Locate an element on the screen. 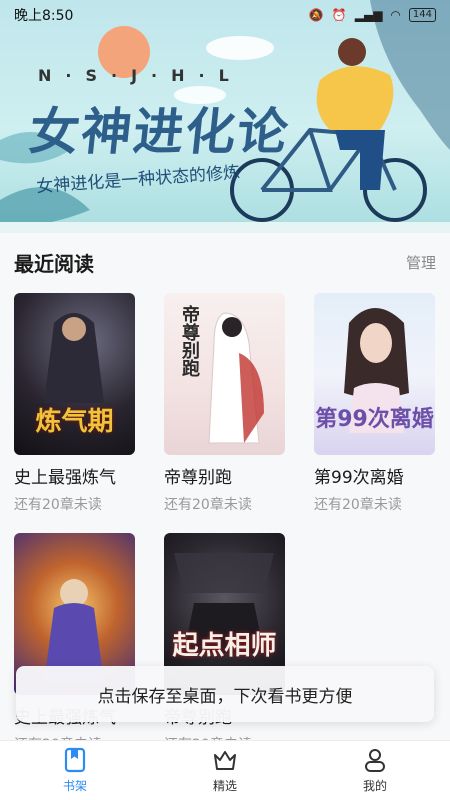 This screenshot has height=800, width=450. book-cover: 炼气期 is located at coordinates (74, 374).